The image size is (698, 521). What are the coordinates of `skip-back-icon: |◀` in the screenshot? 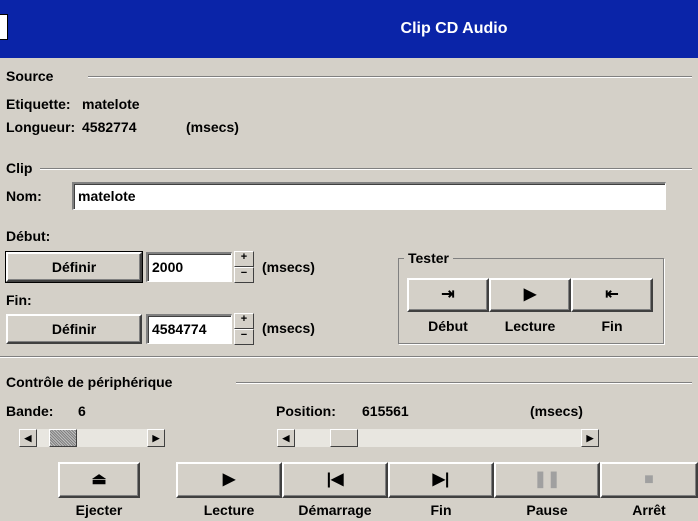 It's located at (335, 479).